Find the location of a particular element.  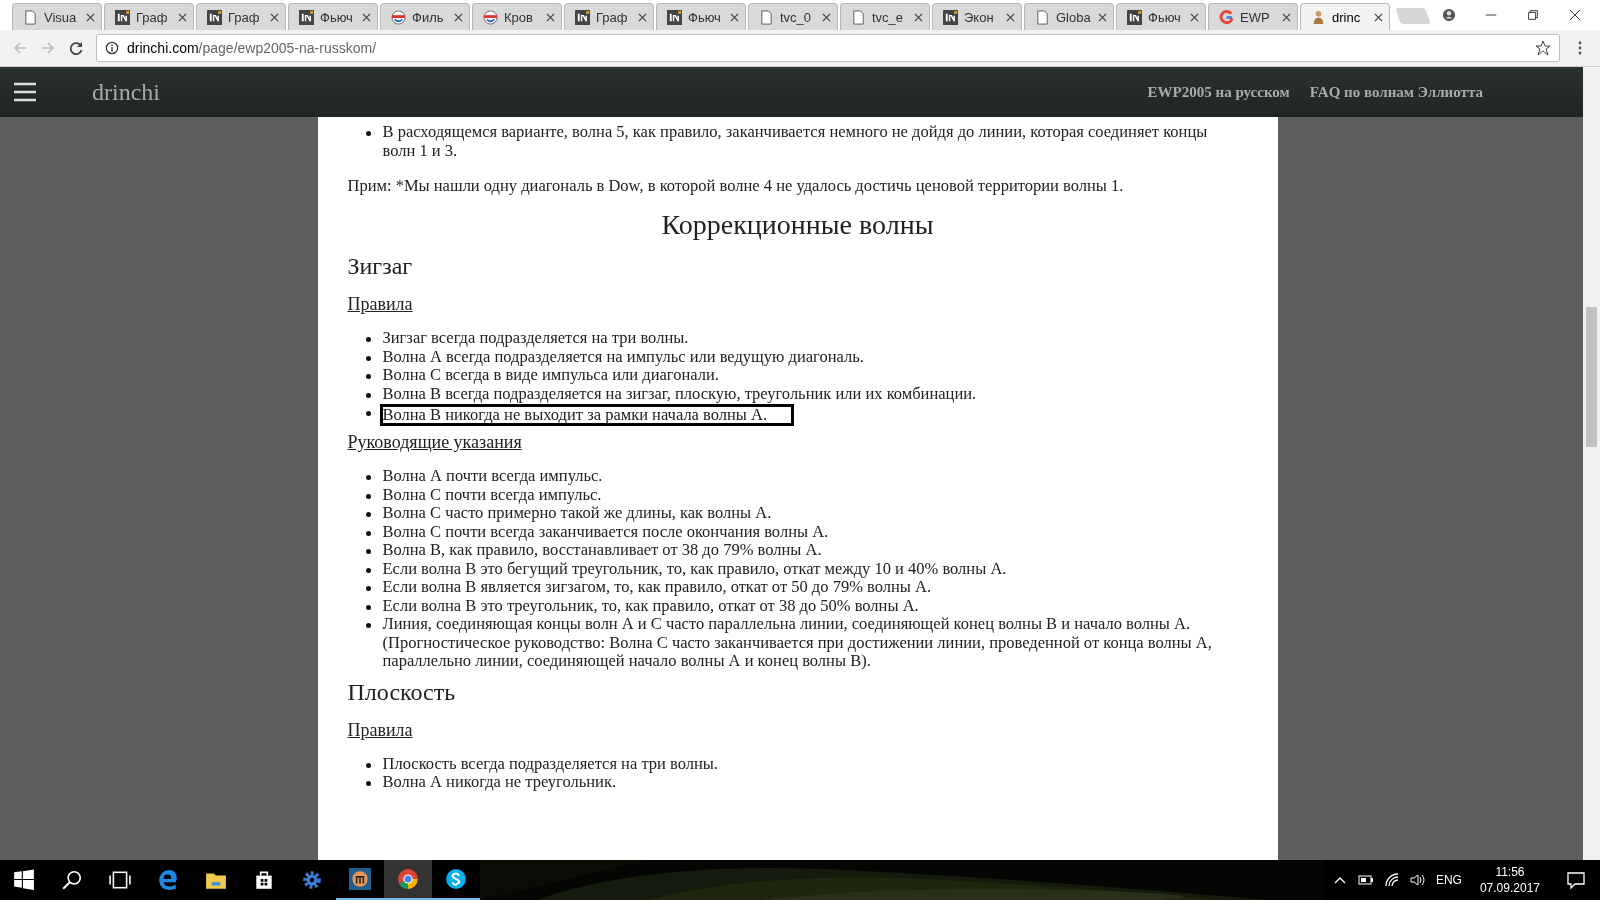

profile-icon is located at coordinates (1449, 15).